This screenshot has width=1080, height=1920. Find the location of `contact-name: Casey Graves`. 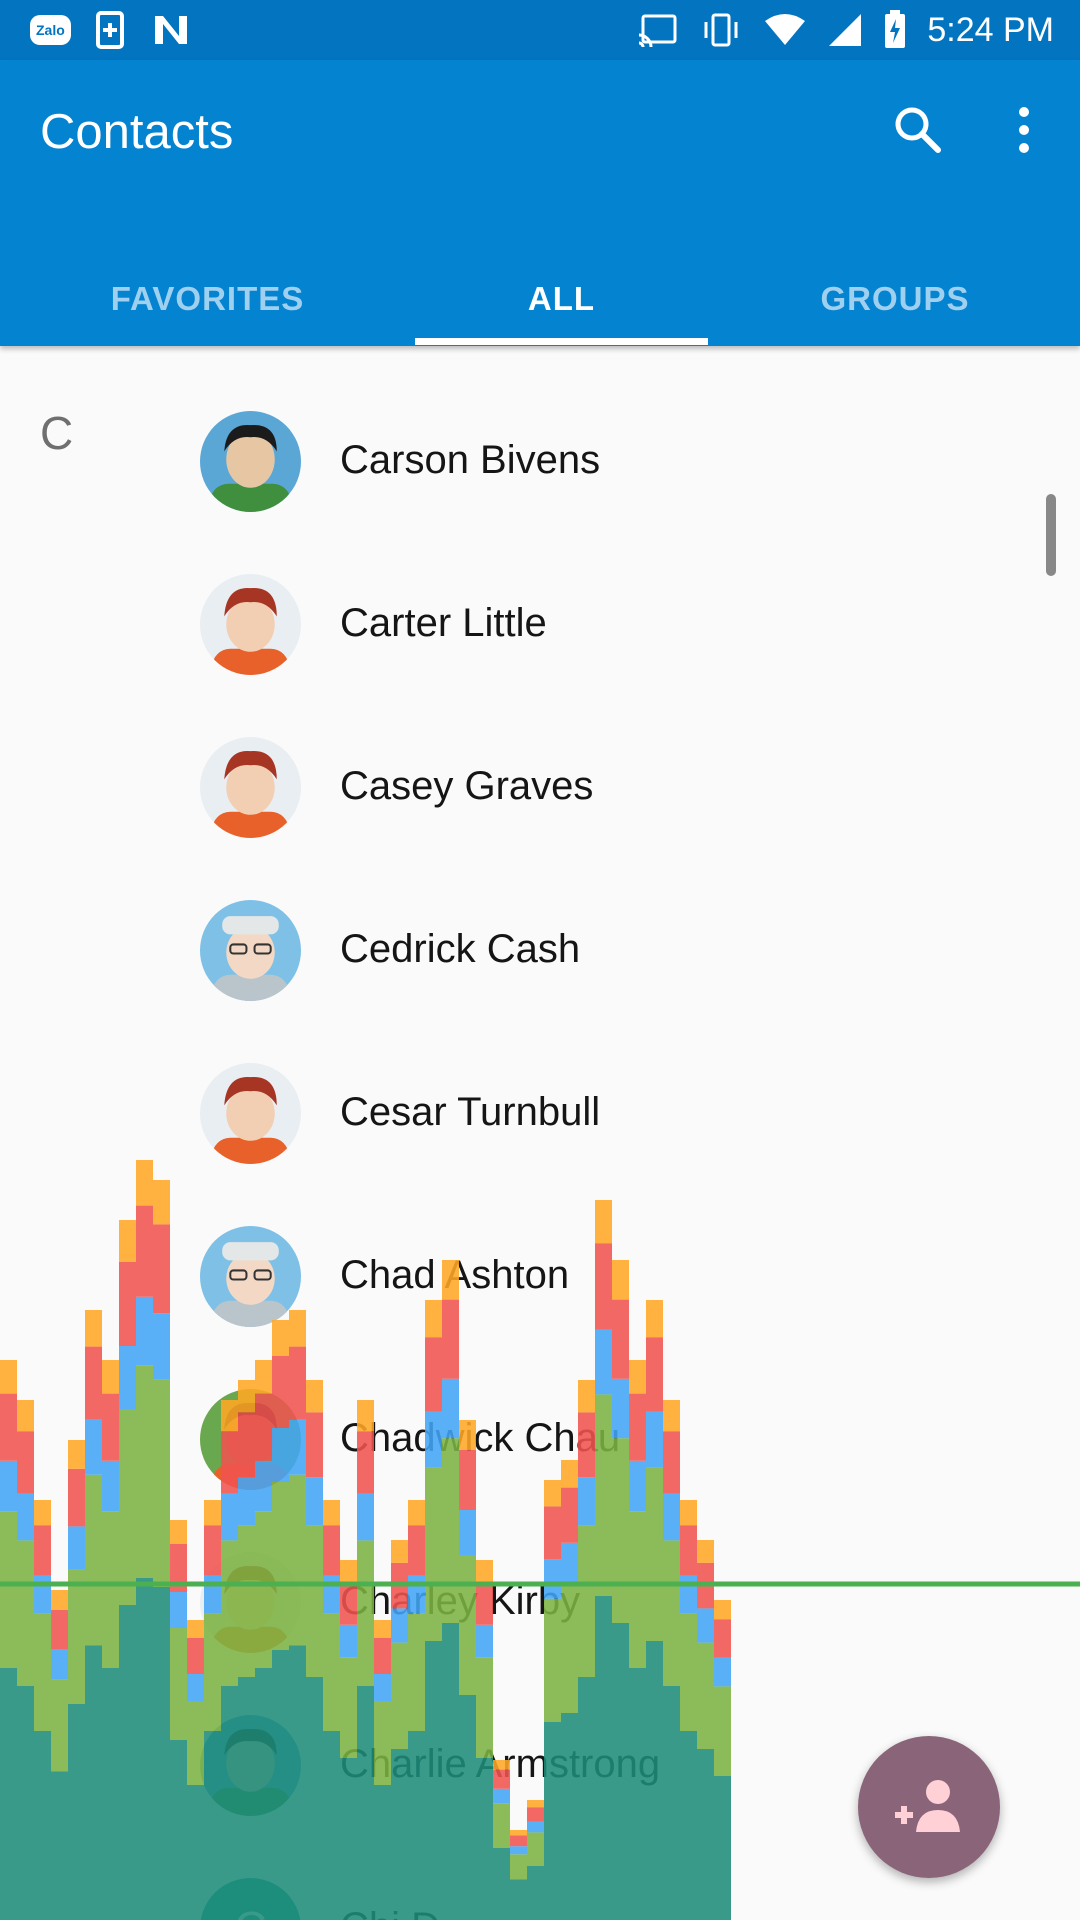

contact-name: Casey Graves is located at coordinates (467, 786).